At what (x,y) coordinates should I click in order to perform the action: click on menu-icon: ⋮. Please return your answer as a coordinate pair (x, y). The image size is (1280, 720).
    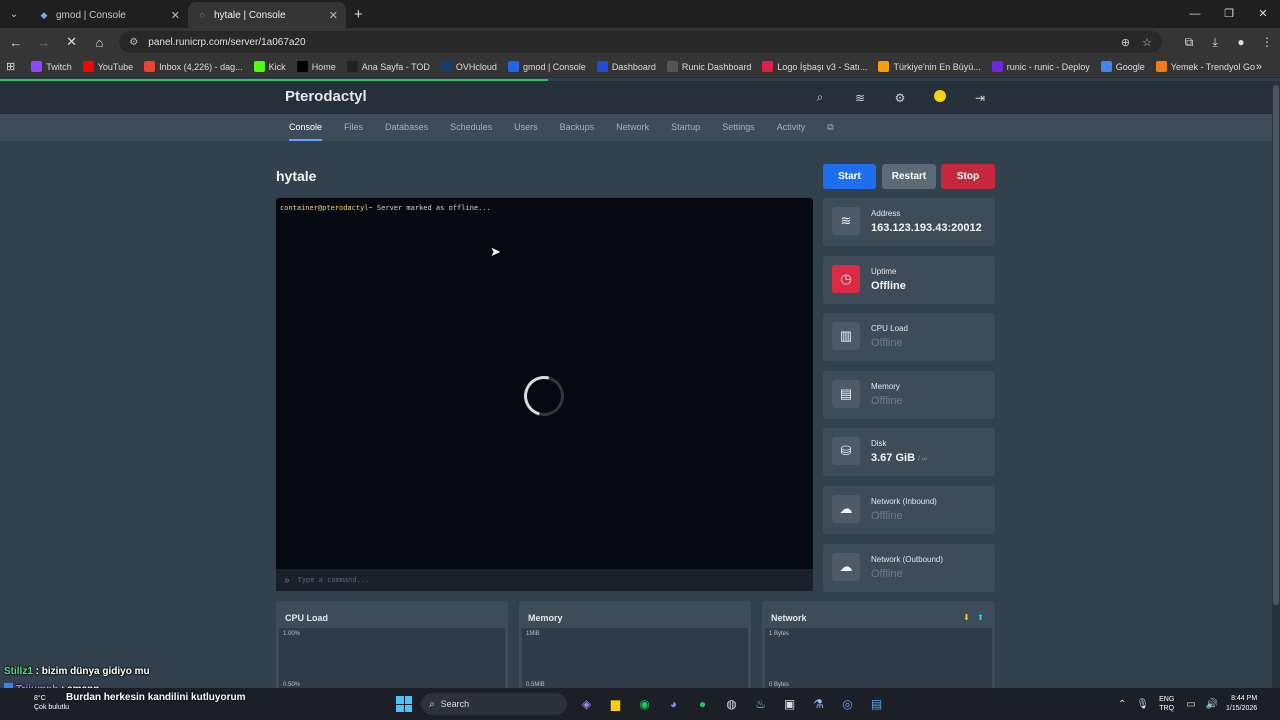
    Looking at the image, I should click on (1267, 42).